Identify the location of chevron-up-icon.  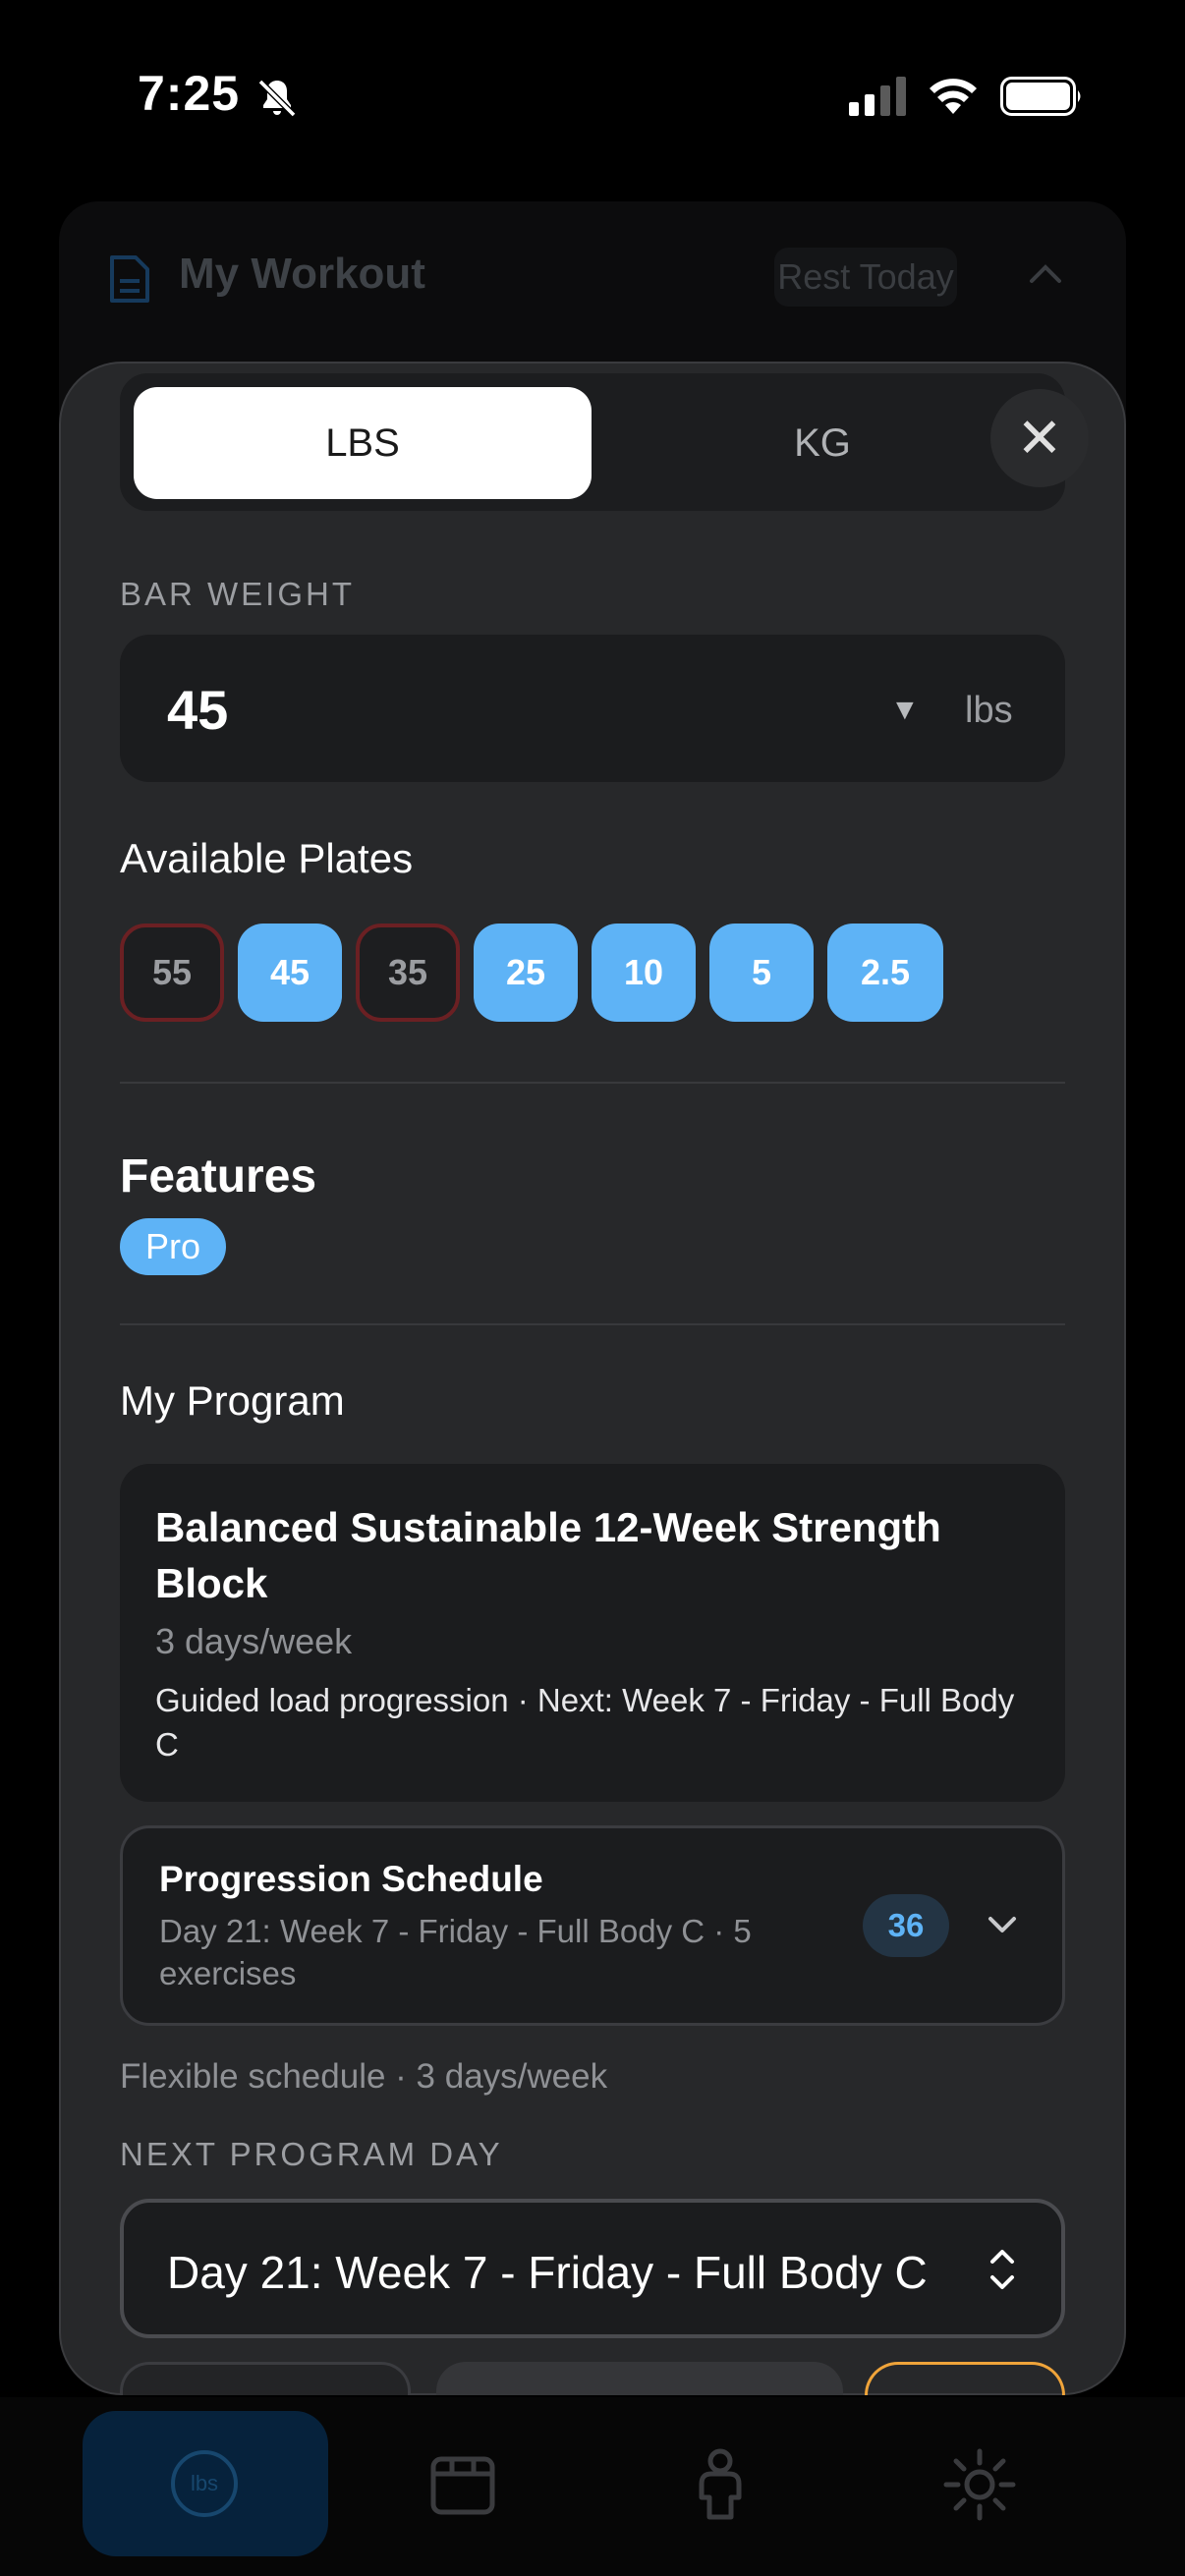
(1045, 273).